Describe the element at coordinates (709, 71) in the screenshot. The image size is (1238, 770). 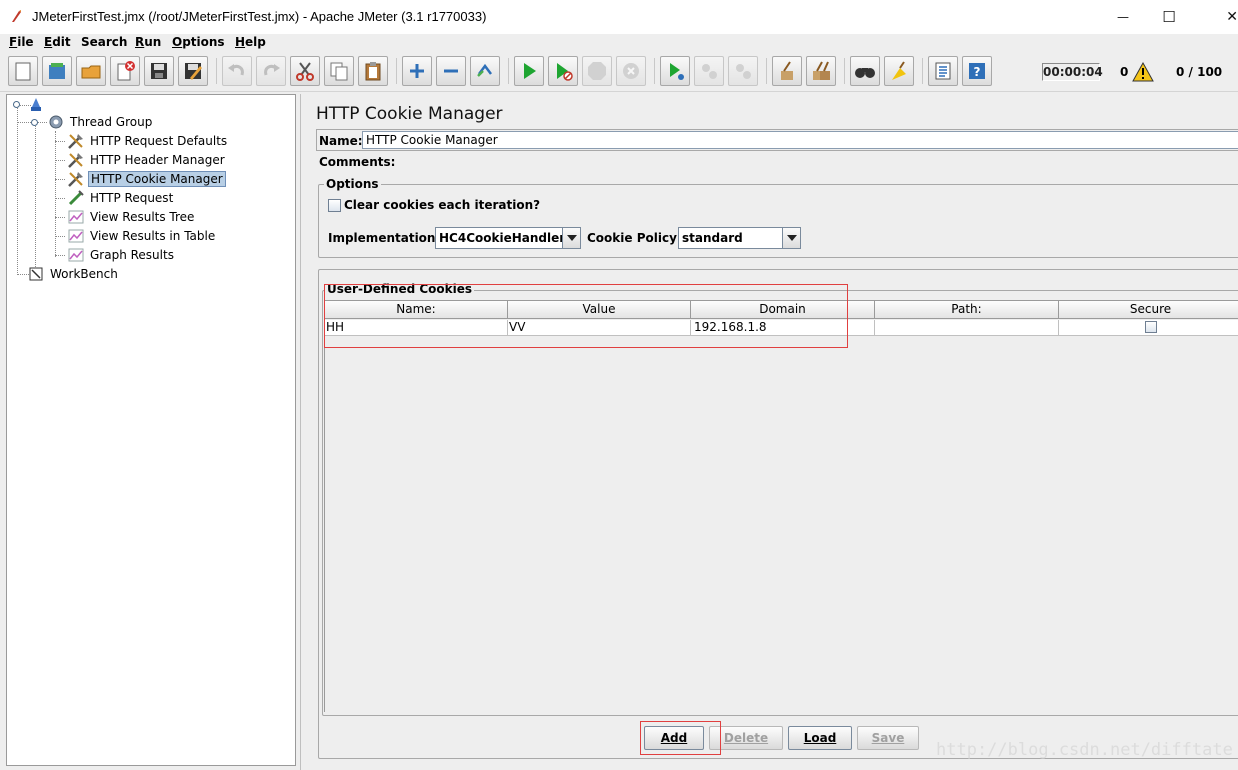
I see `remote-stop-button` at that location.